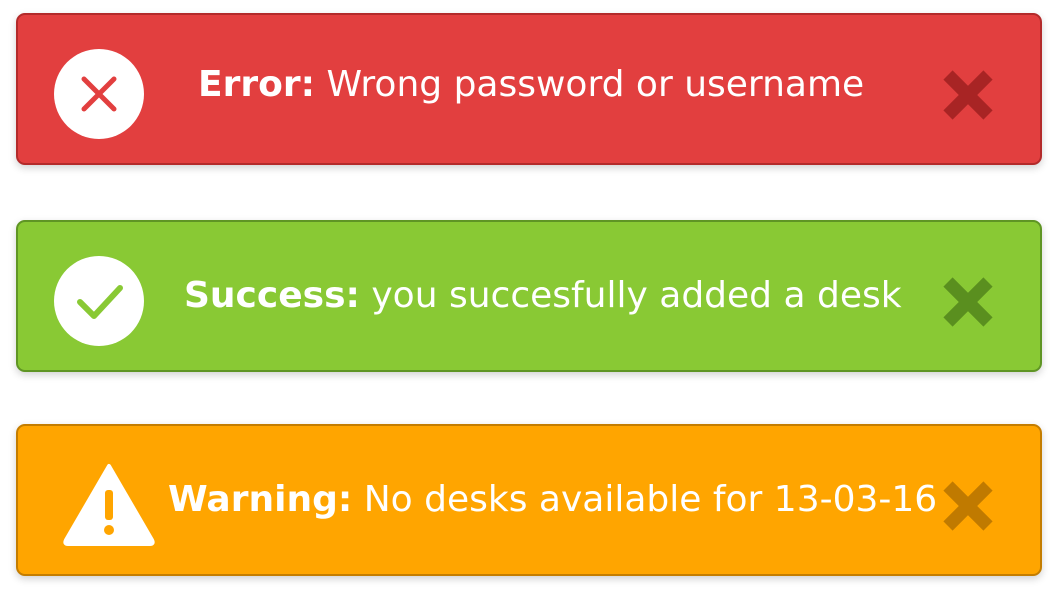 The image size is (1059, 597). What do you see at coordinates (99, 301) in the screenshot?
I see `check-circle-icon` at bounding box center [99, 301].